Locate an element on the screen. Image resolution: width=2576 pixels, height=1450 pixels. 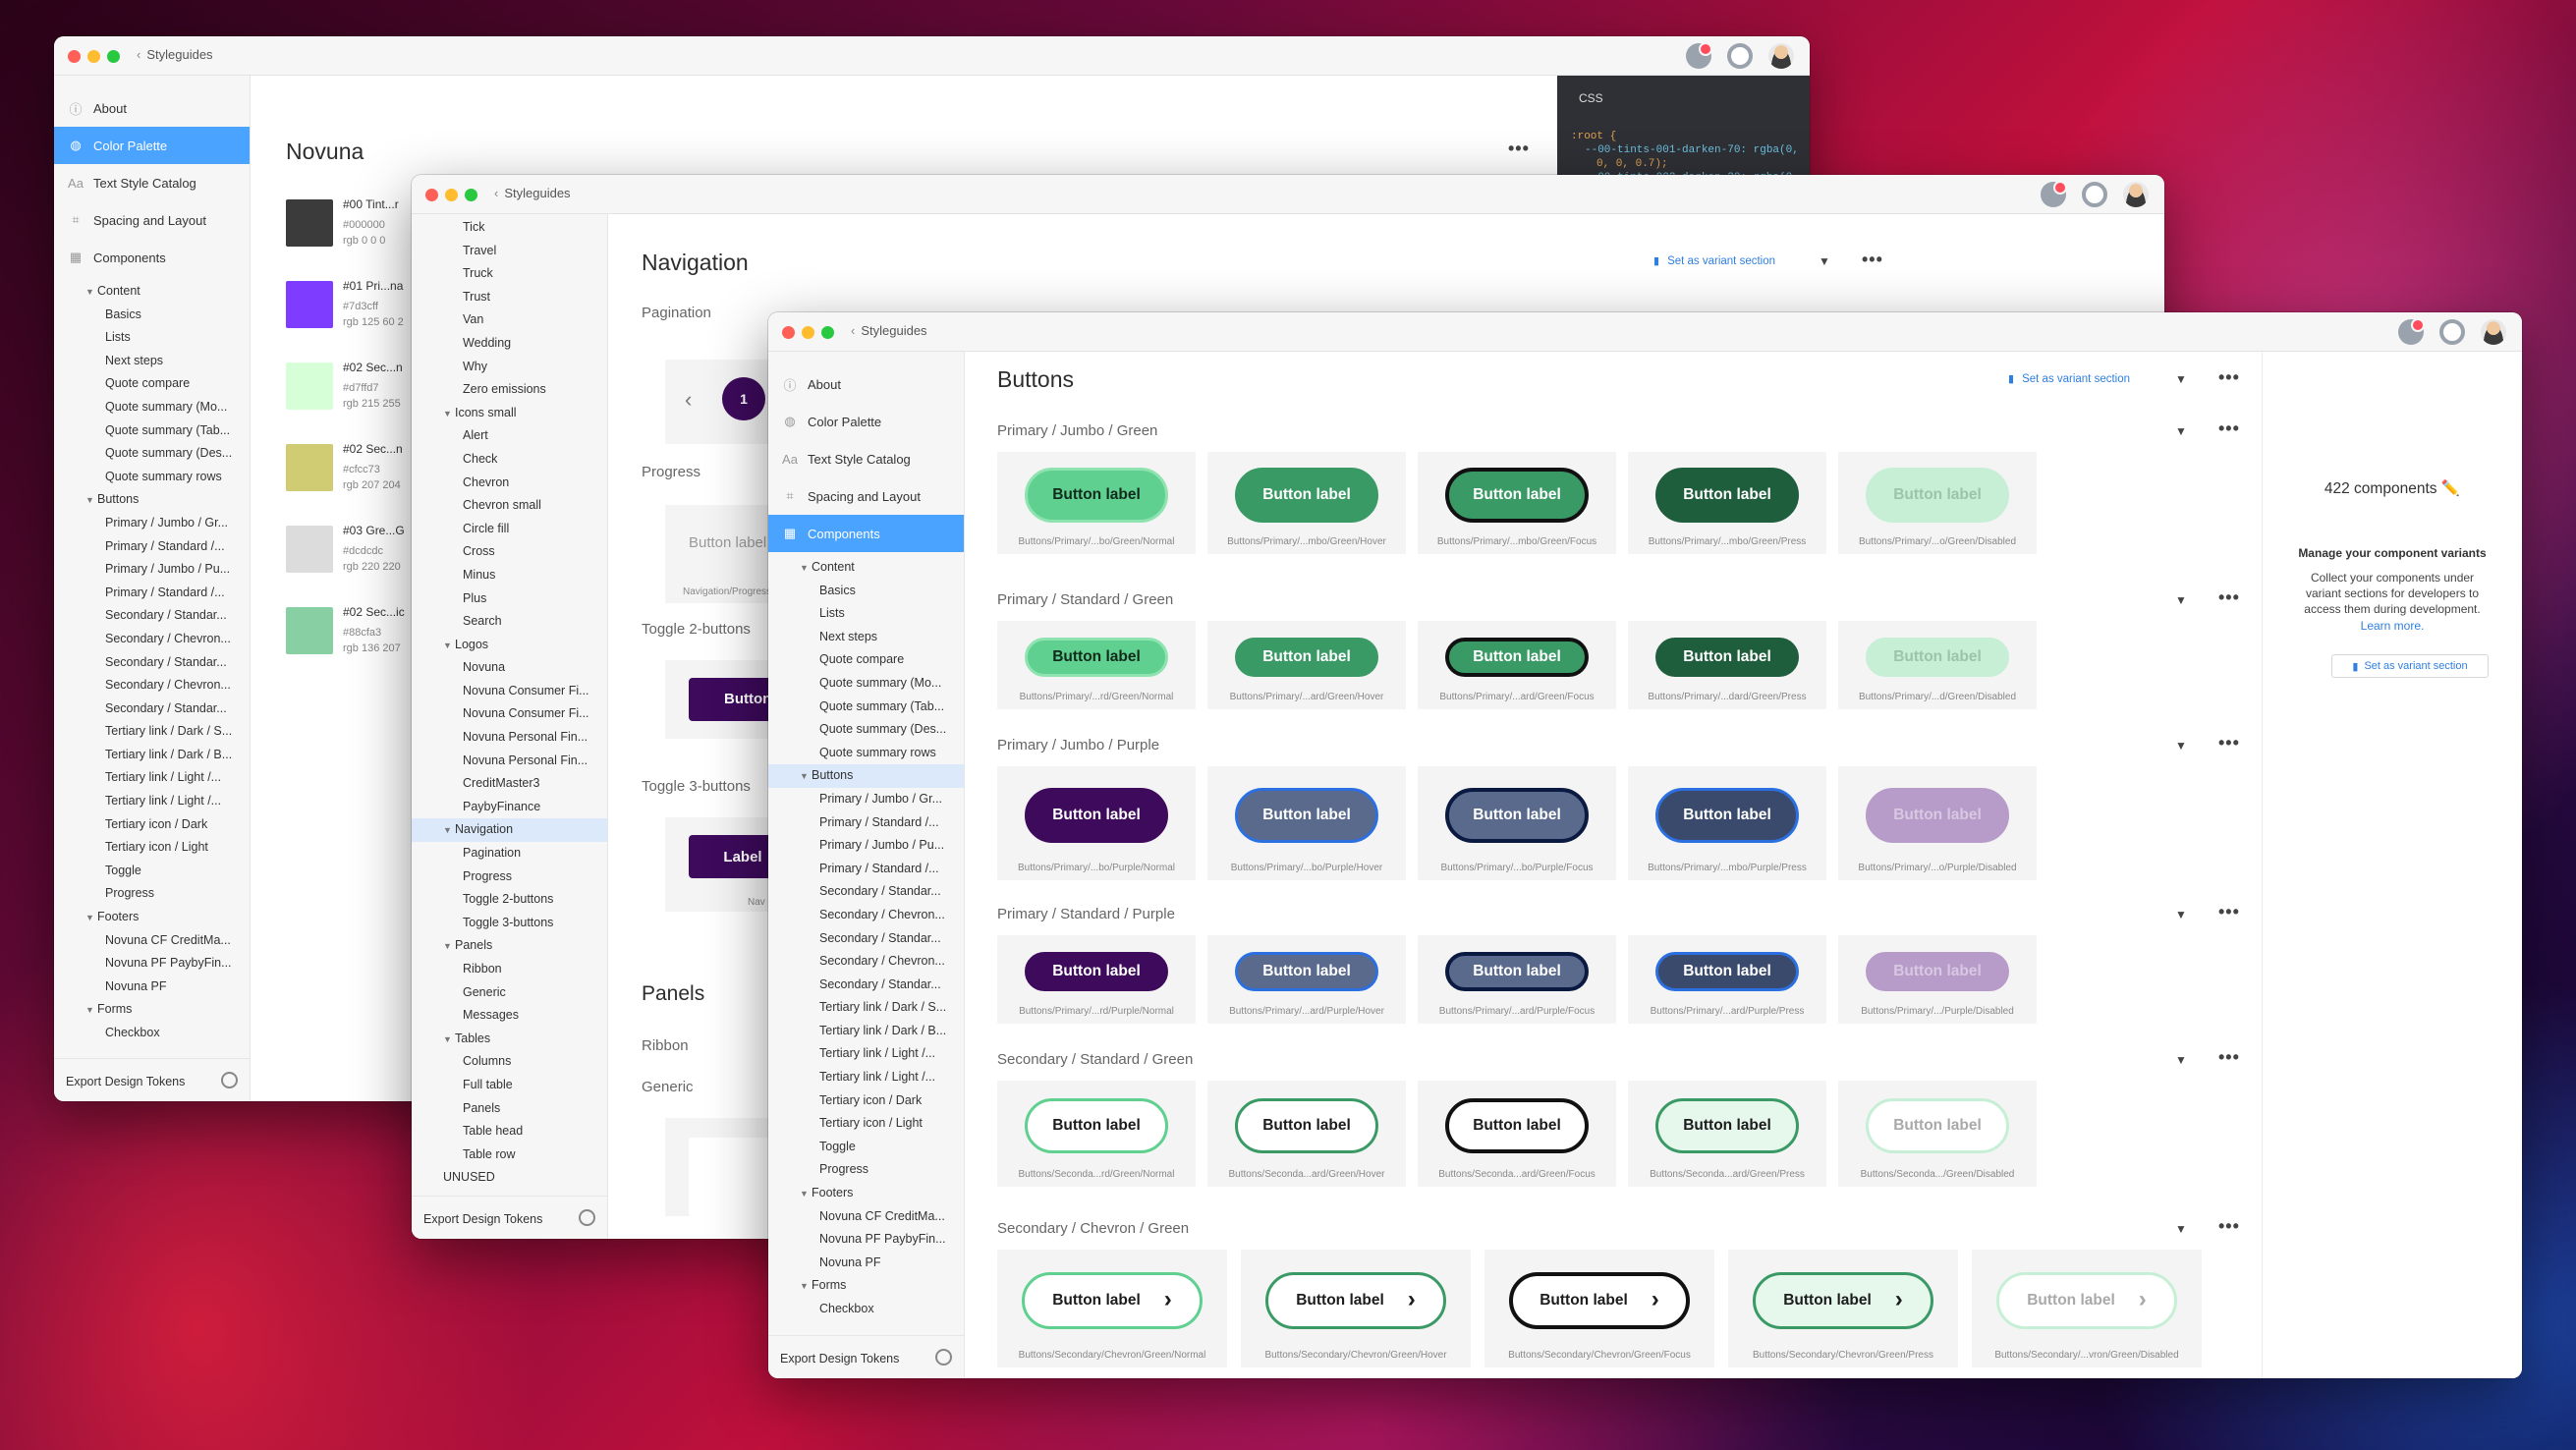
tree-item: Cross is located at coordinates (509, 552).